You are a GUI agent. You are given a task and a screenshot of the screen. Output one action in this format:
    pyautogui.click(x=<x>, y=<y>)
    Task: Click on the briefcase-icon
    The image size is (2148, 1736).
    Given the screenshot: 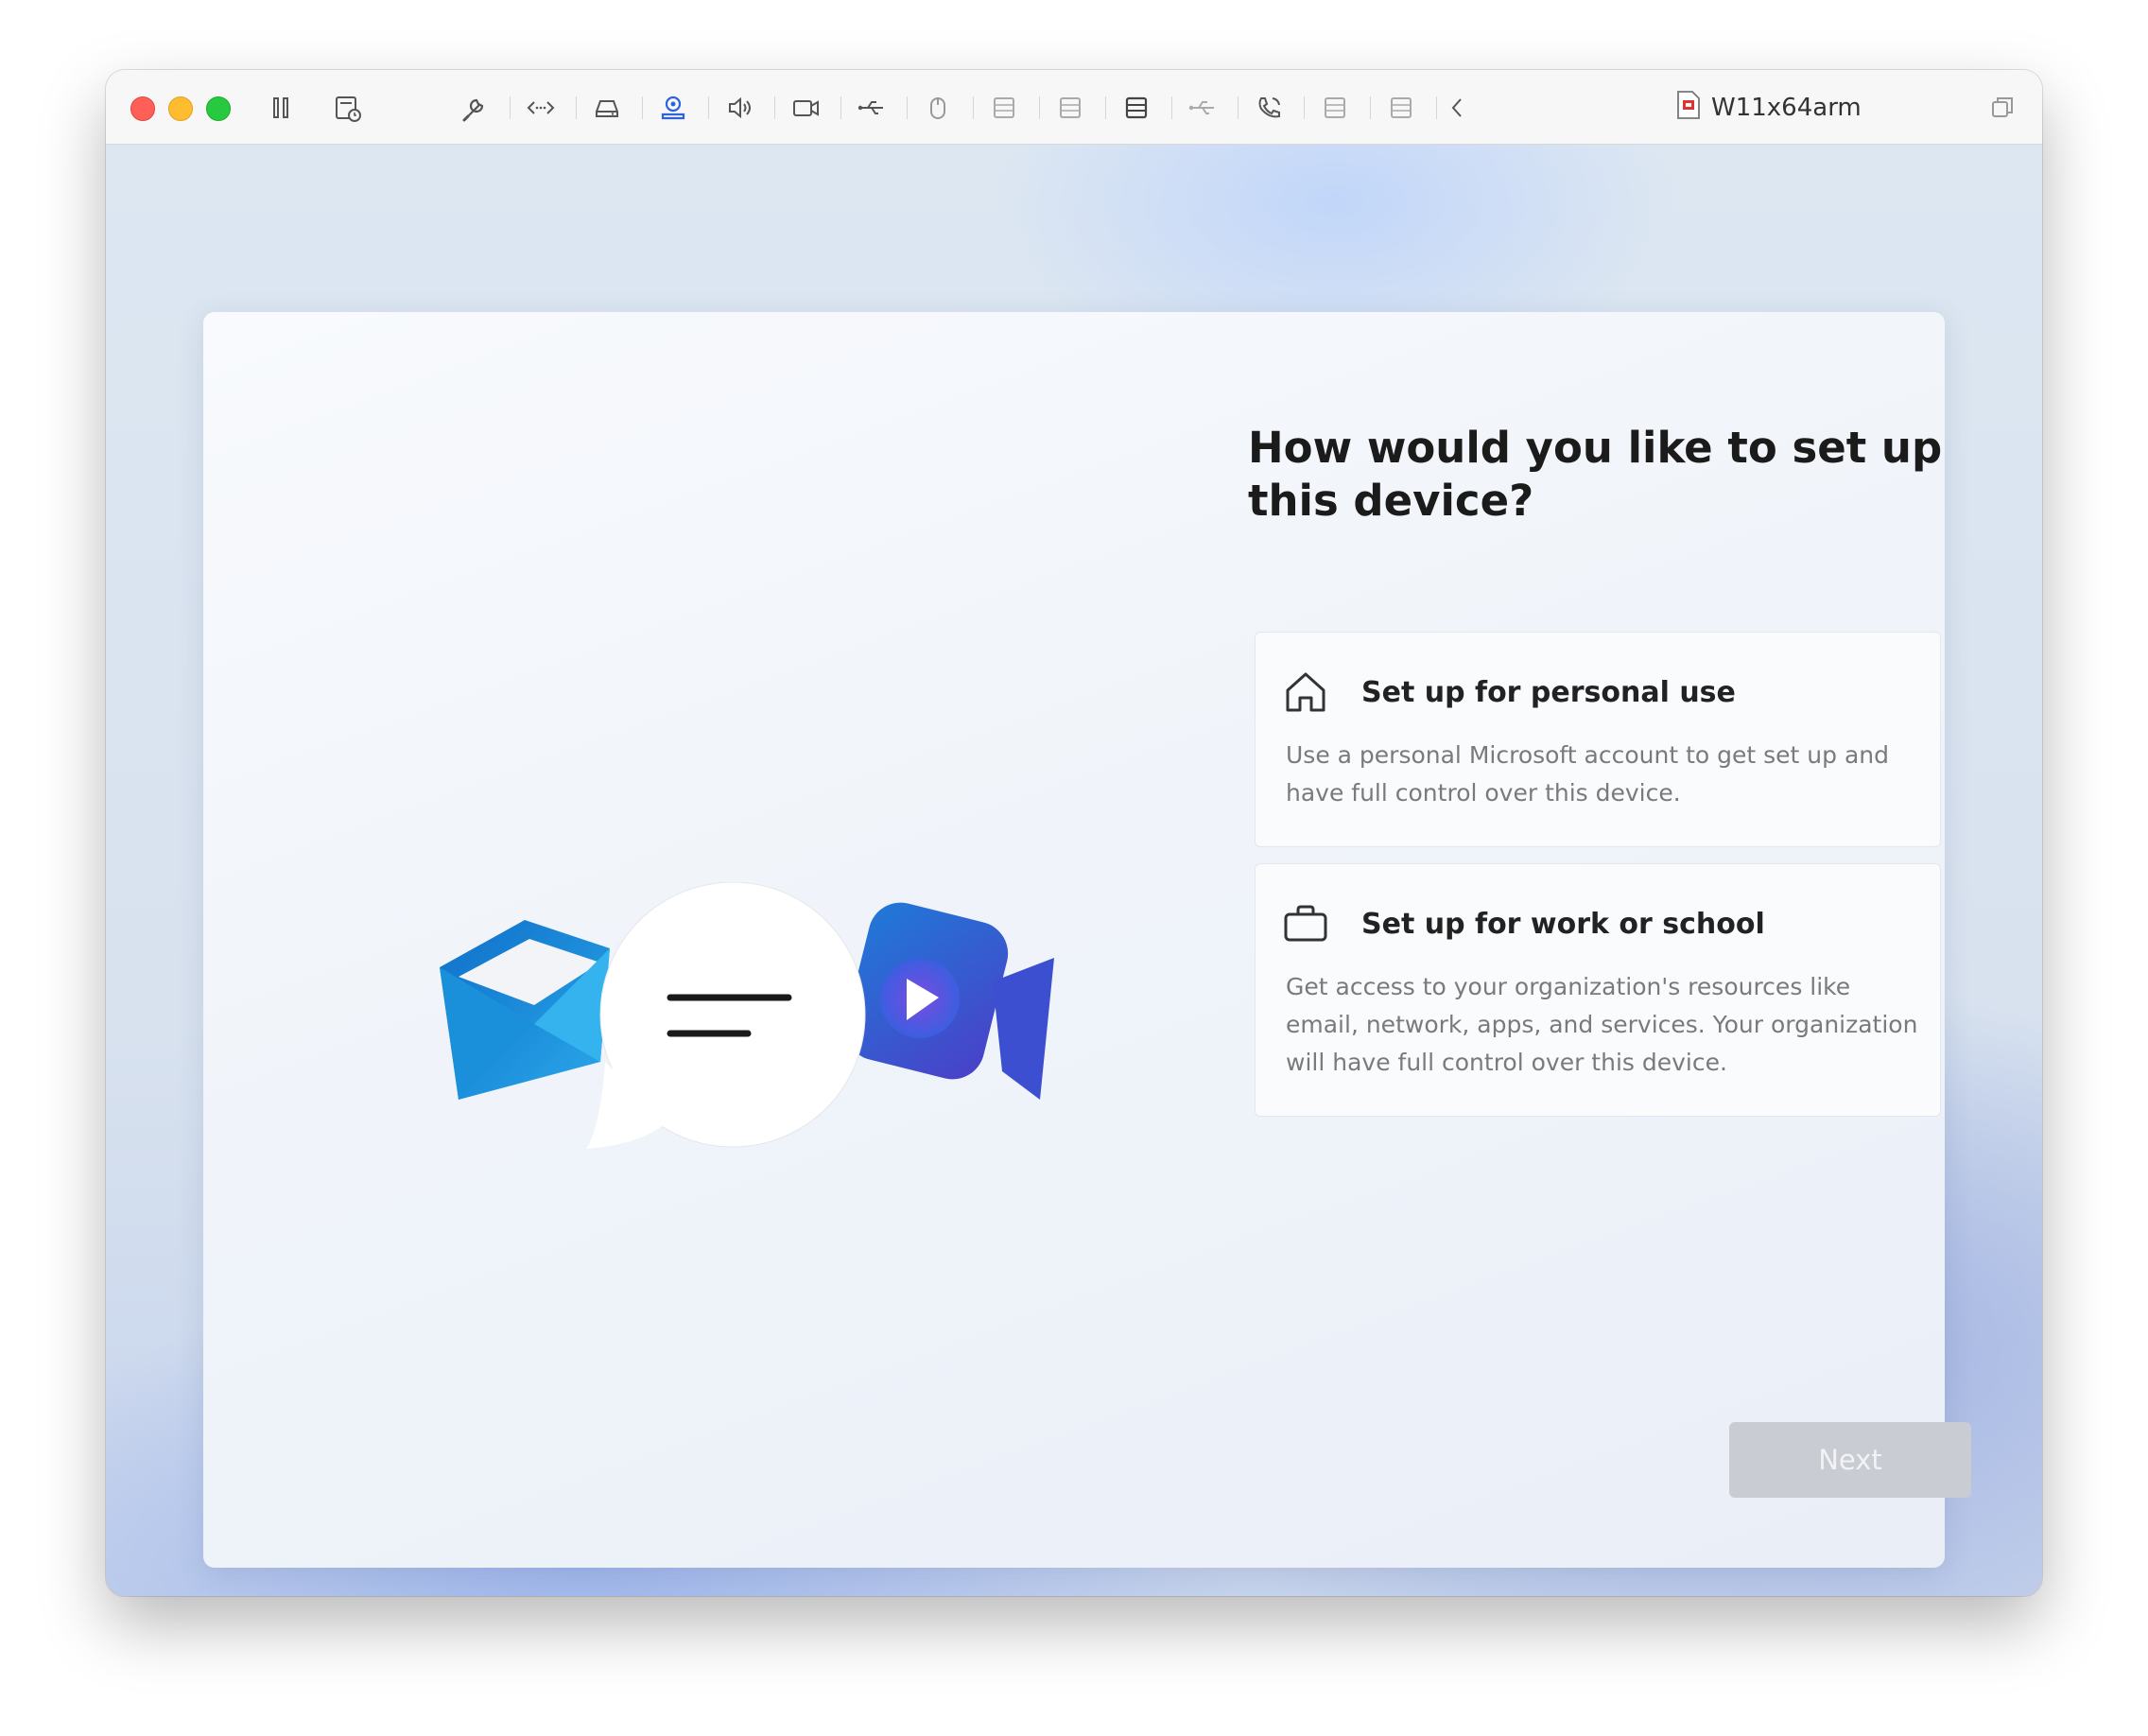 What is the action you would take?
    pyautogui.click(x=1305, y=923)
    